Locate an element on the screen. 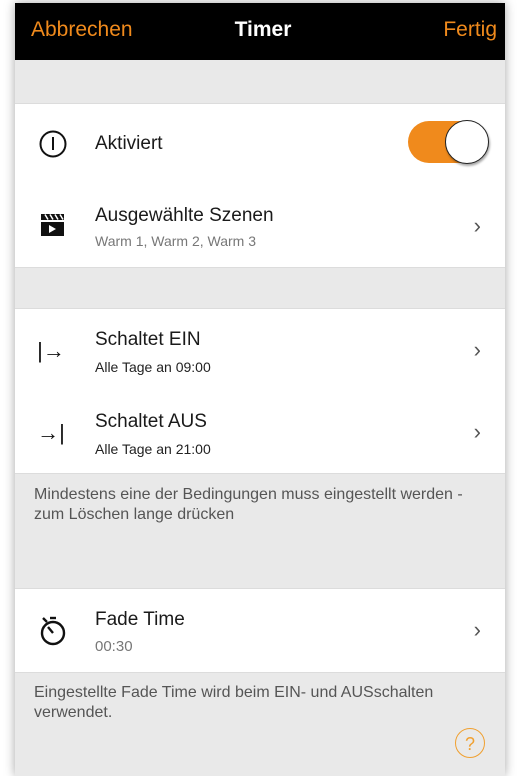  switch-on-row: |→ Schaltet EIN Alle Tage an 09:00 › is located at coordinates (260, 350).